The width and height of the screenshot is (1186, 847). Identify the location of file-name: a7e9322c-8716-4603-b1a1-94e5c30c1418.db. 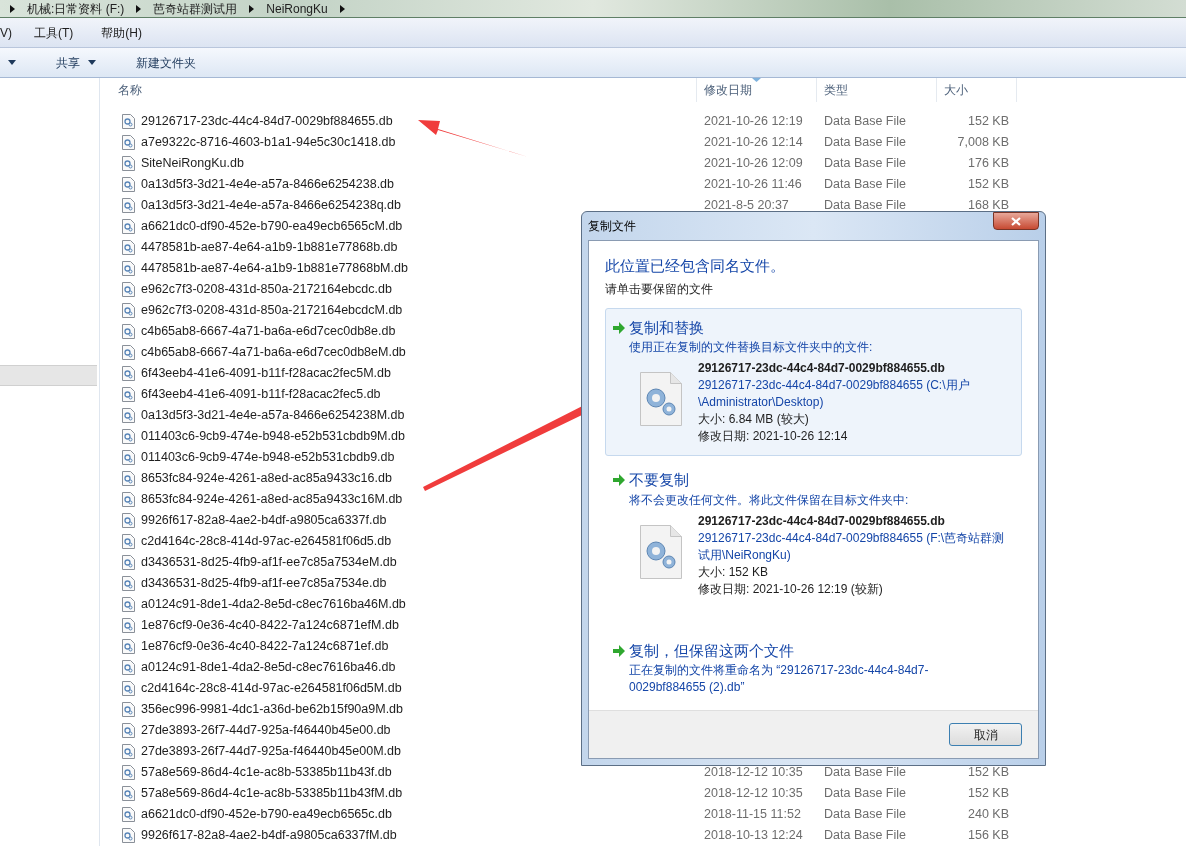
(268, 142).